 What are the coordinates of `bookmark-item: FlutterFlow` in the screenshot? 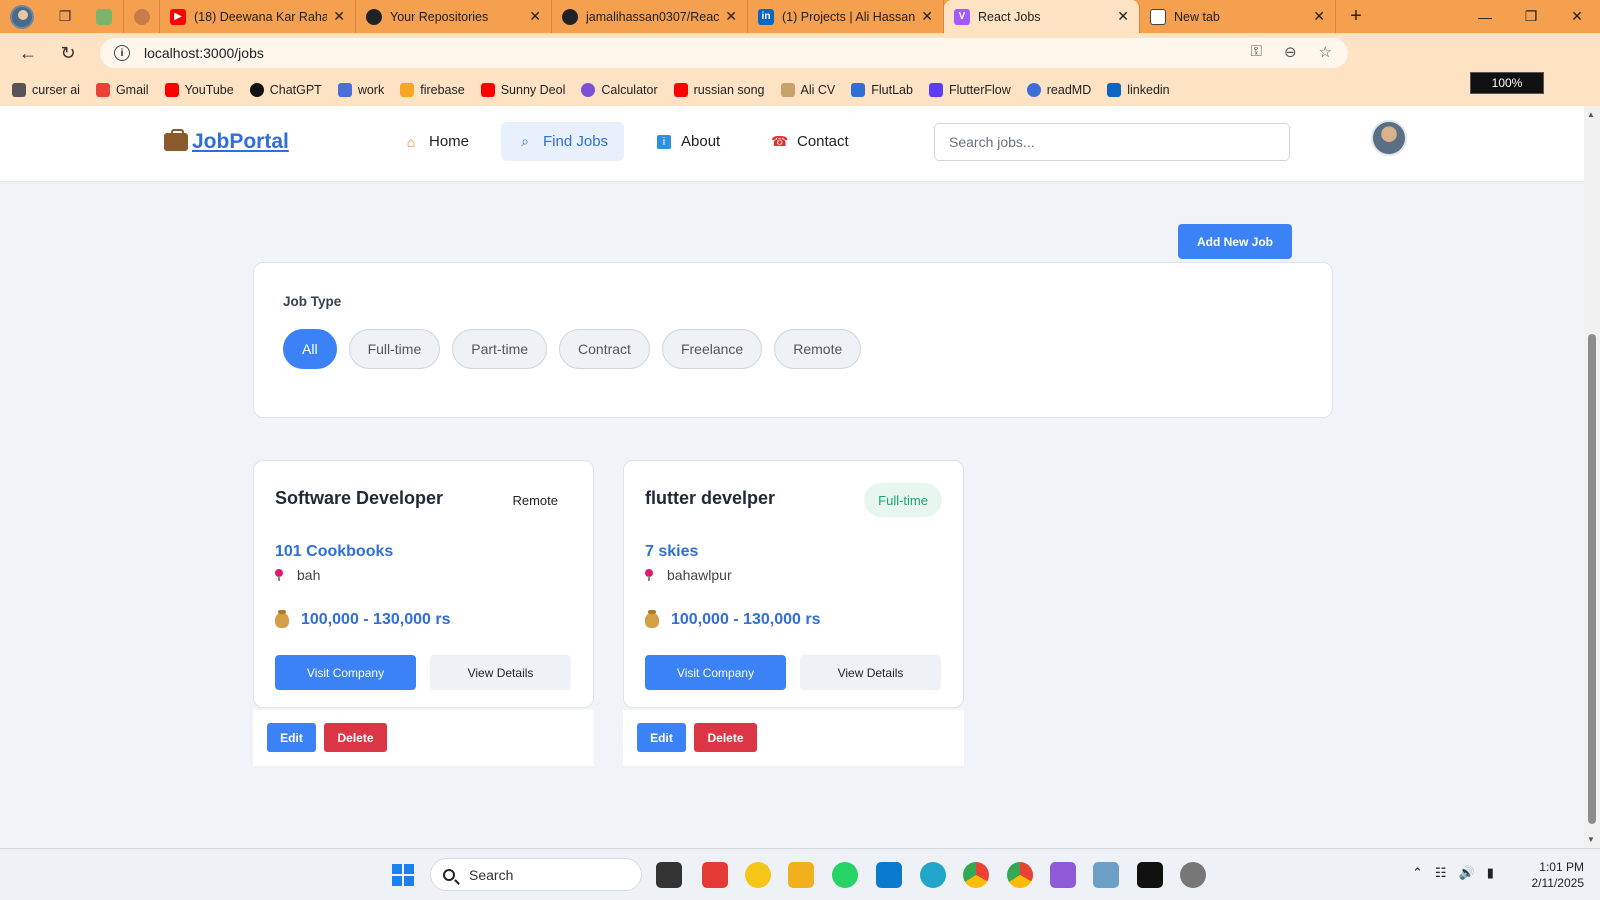 It's located at (969, 89).